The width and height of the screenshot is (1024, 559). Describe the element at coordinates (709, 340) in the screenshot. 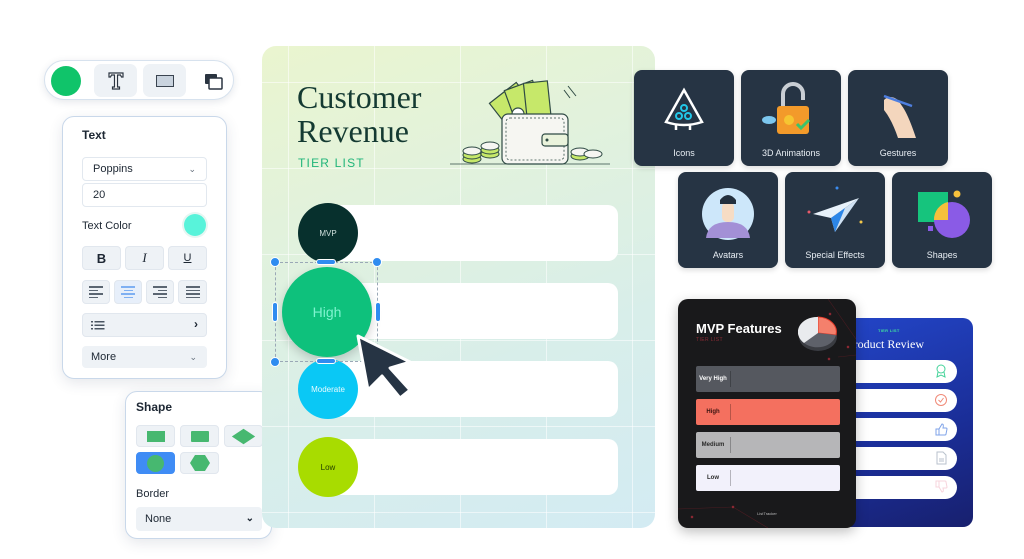

I see `mvp-subtitle: TIER LIST` at that location.